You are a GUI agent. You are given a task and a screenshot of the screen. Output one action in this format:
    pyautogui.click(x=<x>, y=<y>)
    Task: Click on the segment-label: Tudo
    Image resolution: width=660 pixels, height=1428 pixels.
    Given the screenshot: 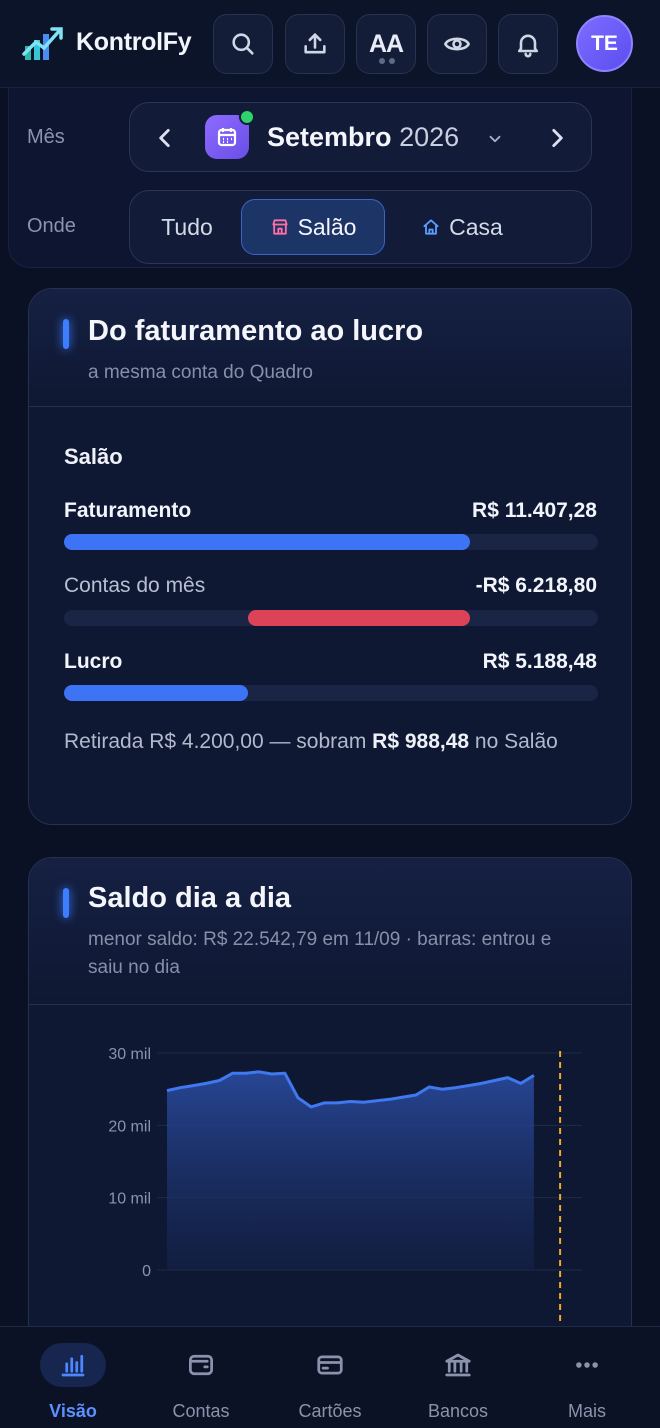 What is the action you would take?
    pyautogui.click(x=187, y=226)
    